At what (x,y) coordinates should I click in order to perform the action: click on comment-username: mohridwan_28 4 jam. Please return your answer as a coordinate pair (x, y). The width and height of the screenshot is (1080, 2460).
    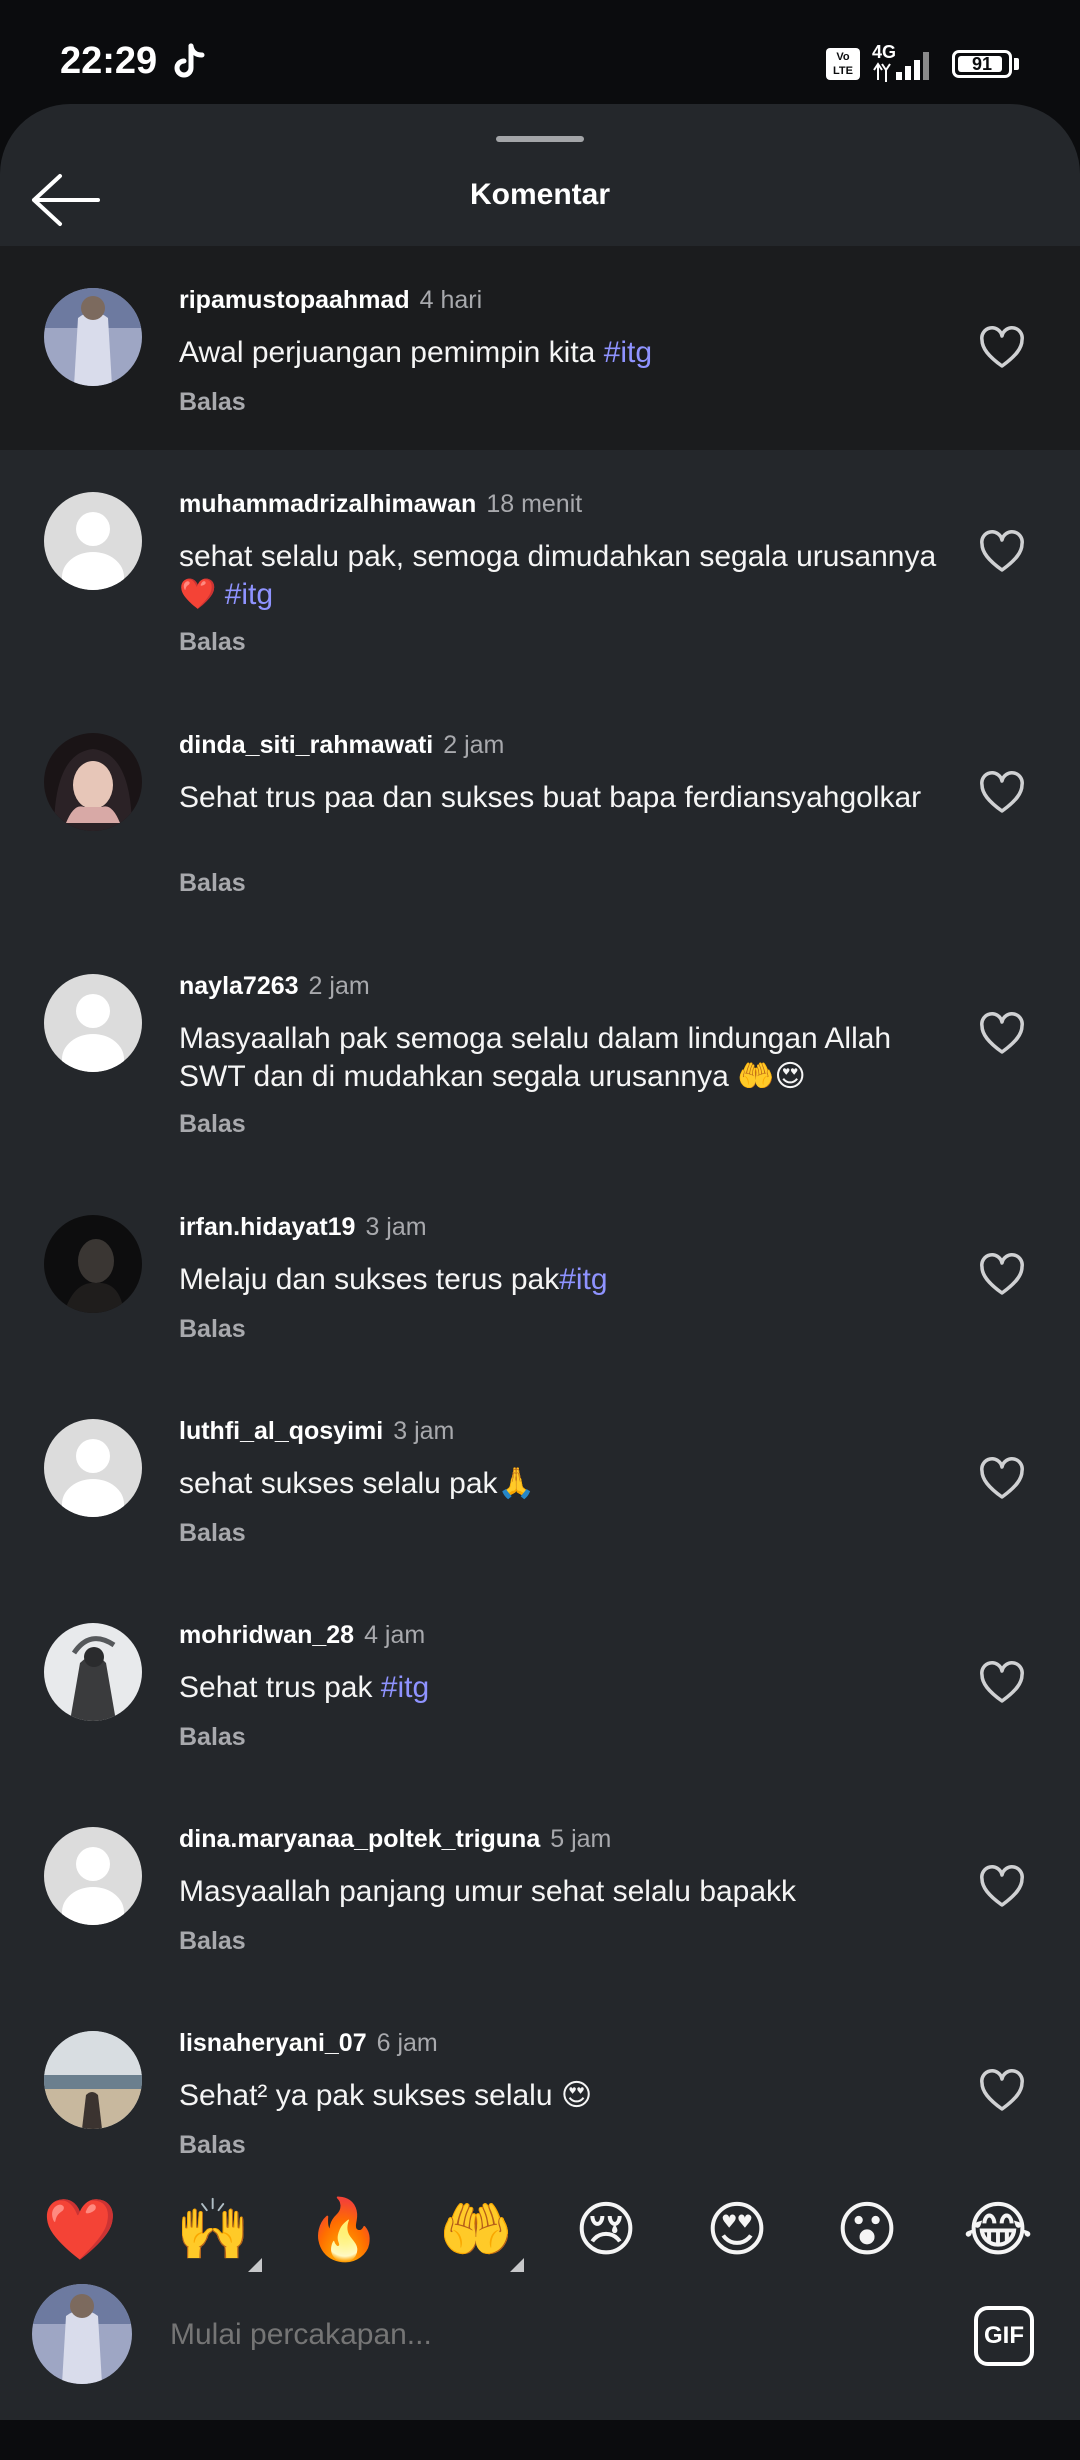
    Looking at the image, I should click on (302, 1635).